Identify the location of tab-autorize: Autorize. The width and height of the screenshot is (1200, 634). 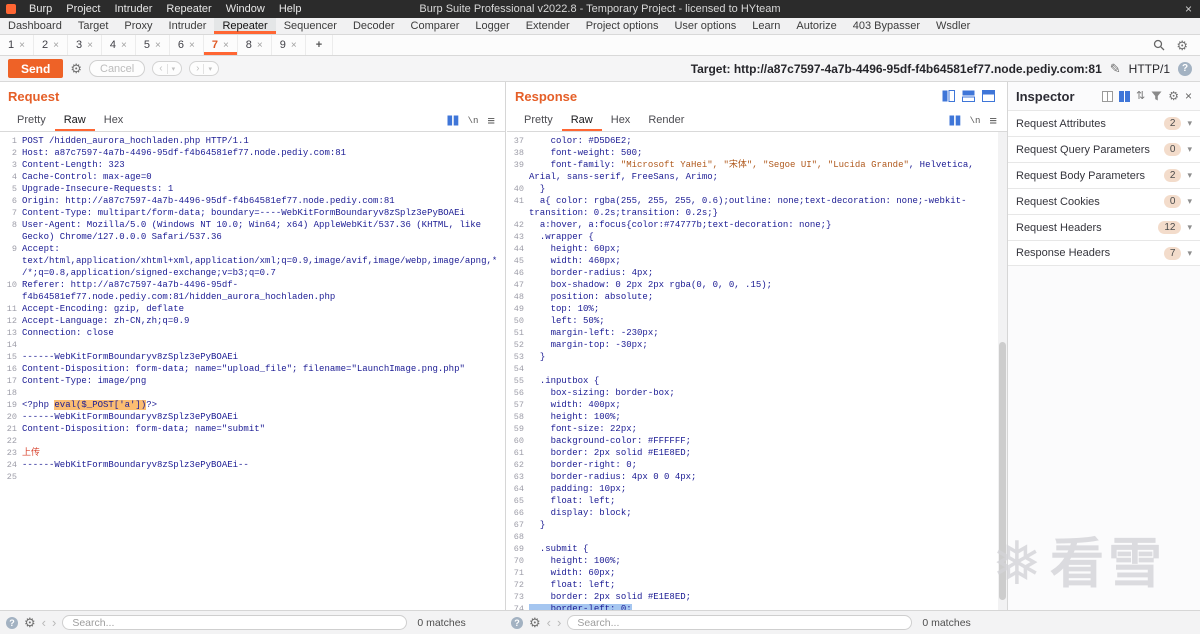
(816, 26).